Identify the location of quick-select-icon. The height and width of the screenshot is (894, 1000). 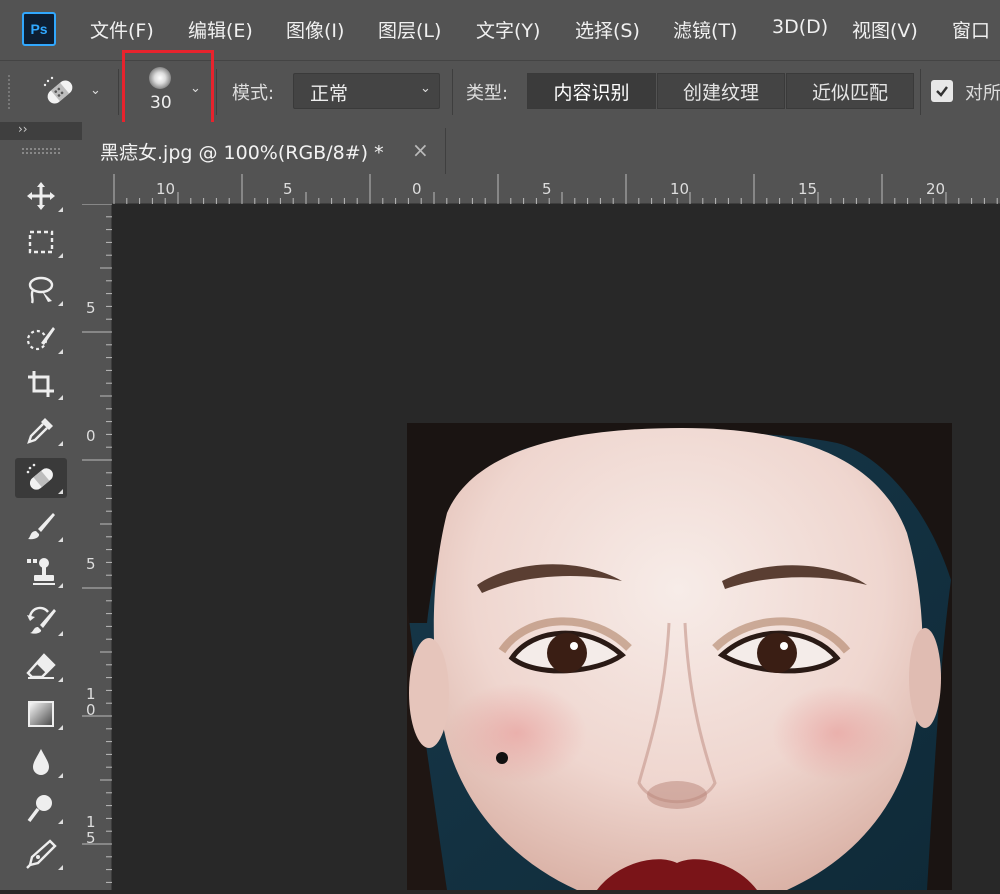
(41, 338).